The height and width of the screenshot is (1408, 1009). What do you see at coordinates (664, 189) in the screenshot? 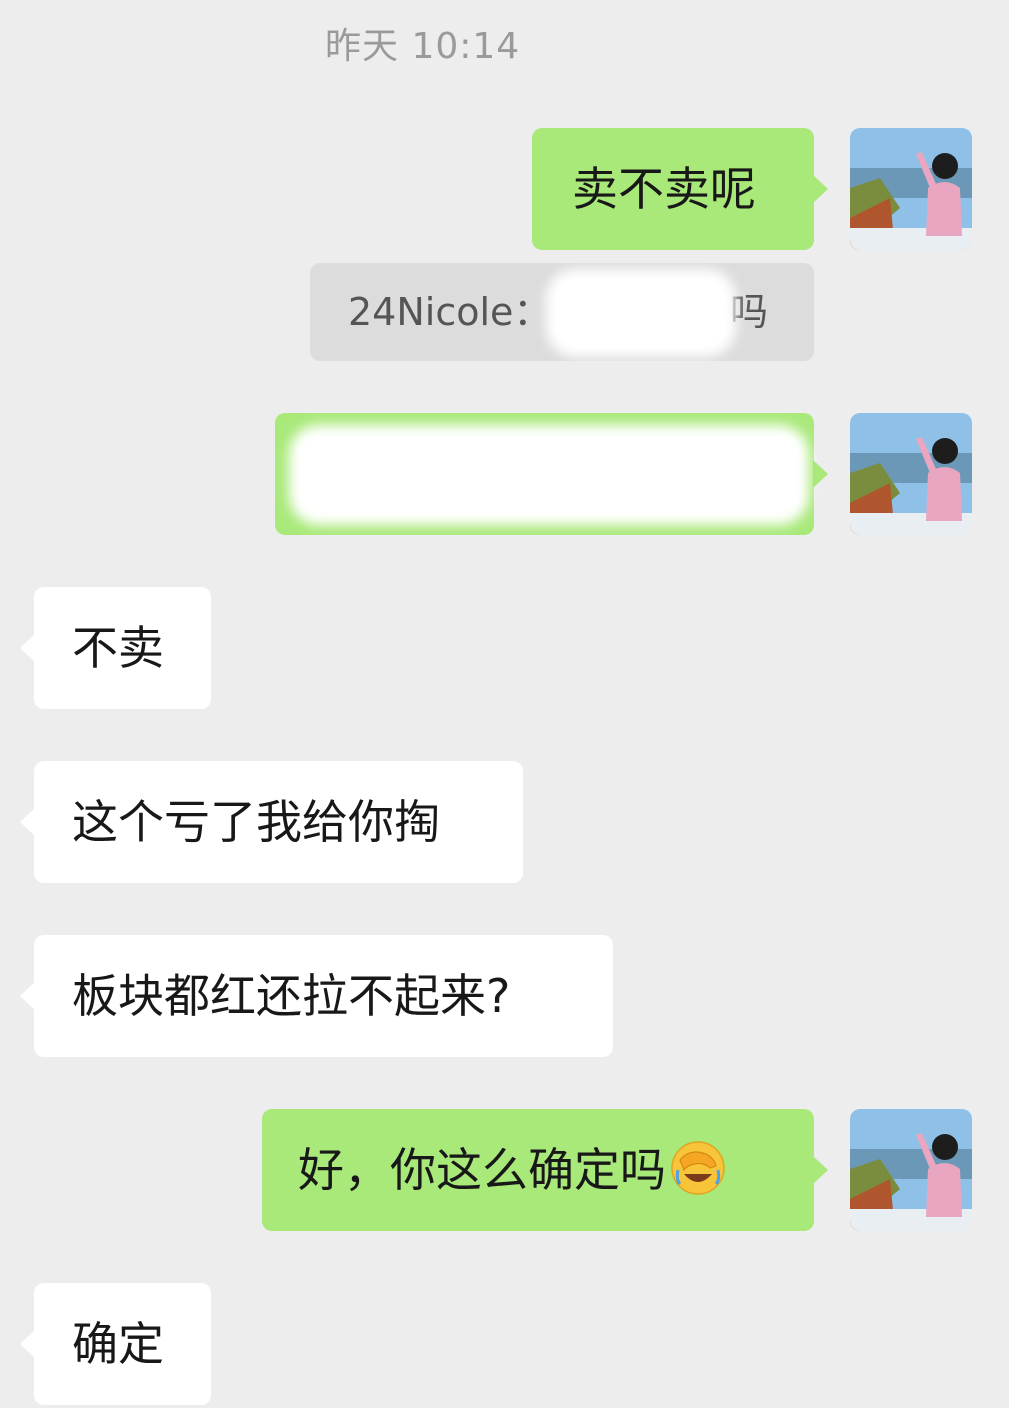
I see `message-text: 卖不卖呢` at bounding box center [664, 189].